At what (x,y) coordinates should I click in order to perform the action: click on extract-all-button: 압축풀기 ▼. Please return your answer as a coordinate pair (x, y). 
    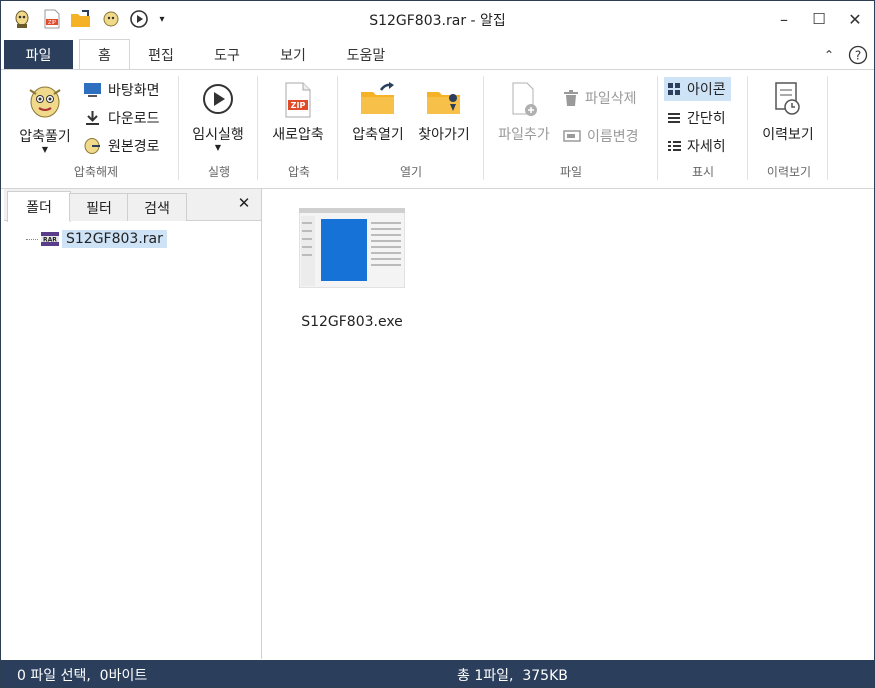
    Looking at the image, I should click on (45, 117).